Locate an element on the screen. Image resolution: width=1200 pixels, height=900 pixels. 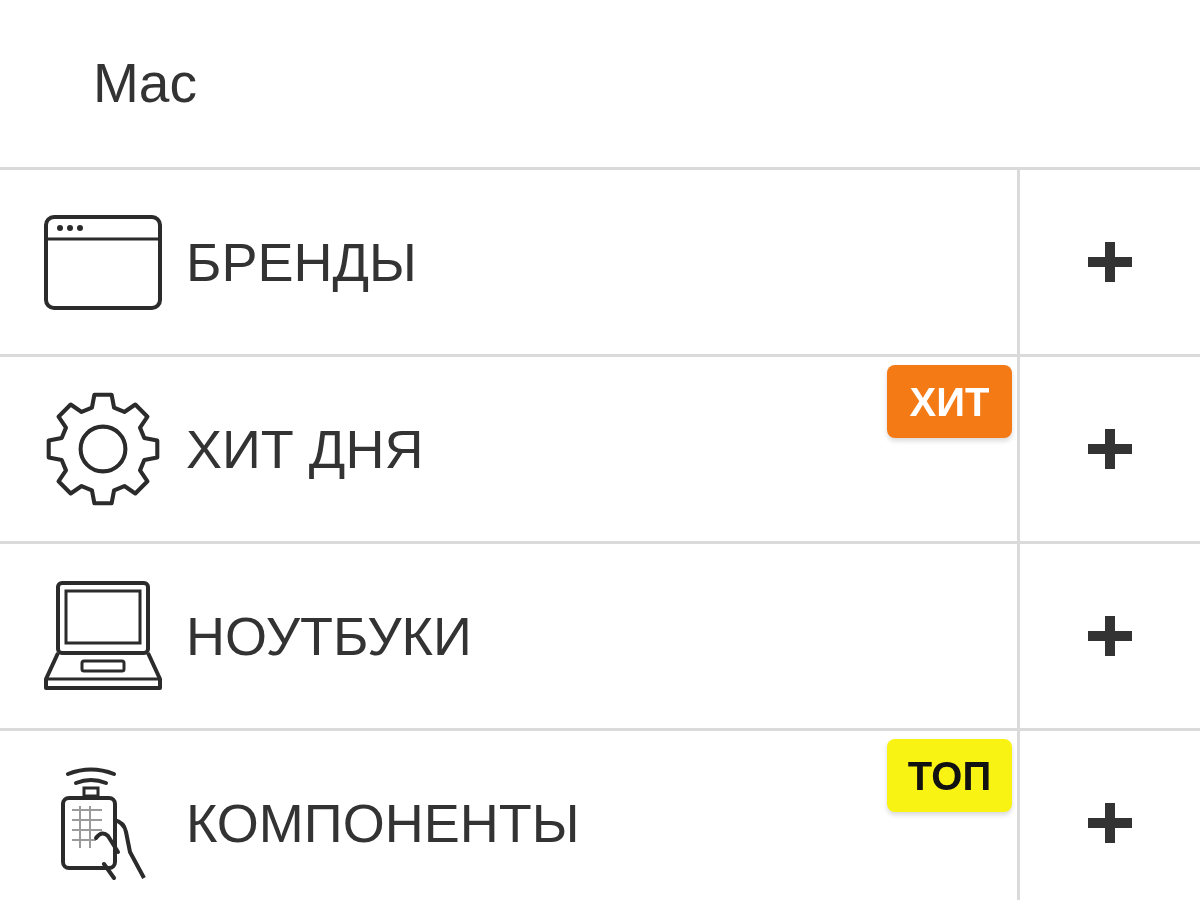
hand-device-icon is located at coordinates (103, 823).